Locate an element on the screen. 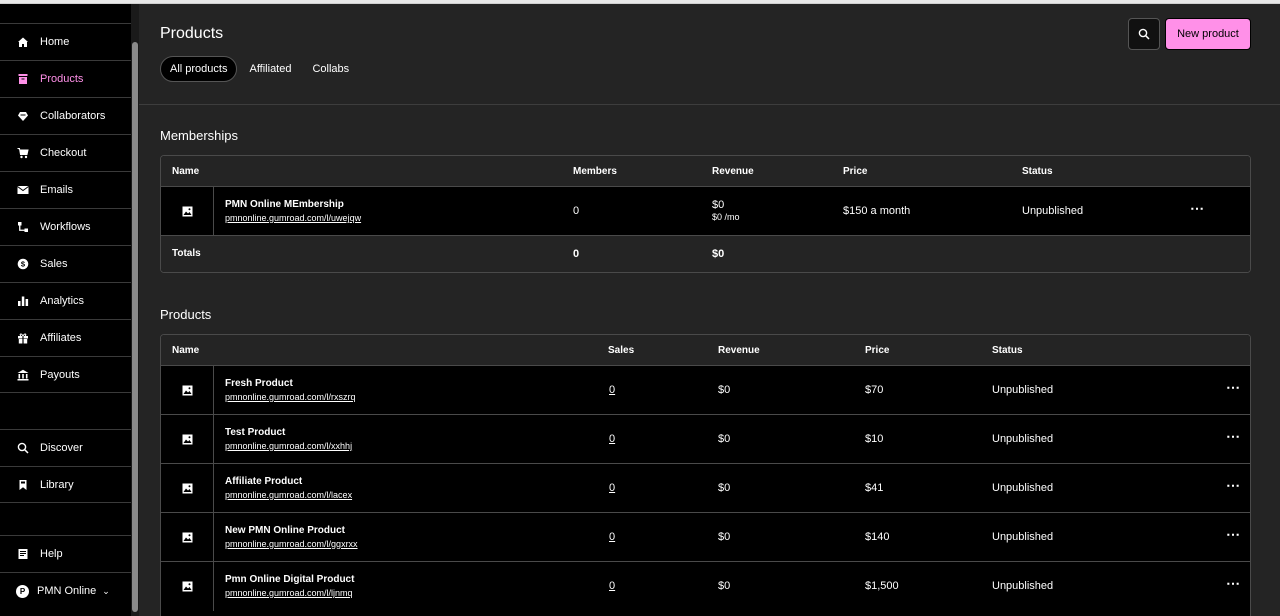 This screenshot has height=616, width=1280. sidebar-item-label: Sales is located at coordinates (54, 264).